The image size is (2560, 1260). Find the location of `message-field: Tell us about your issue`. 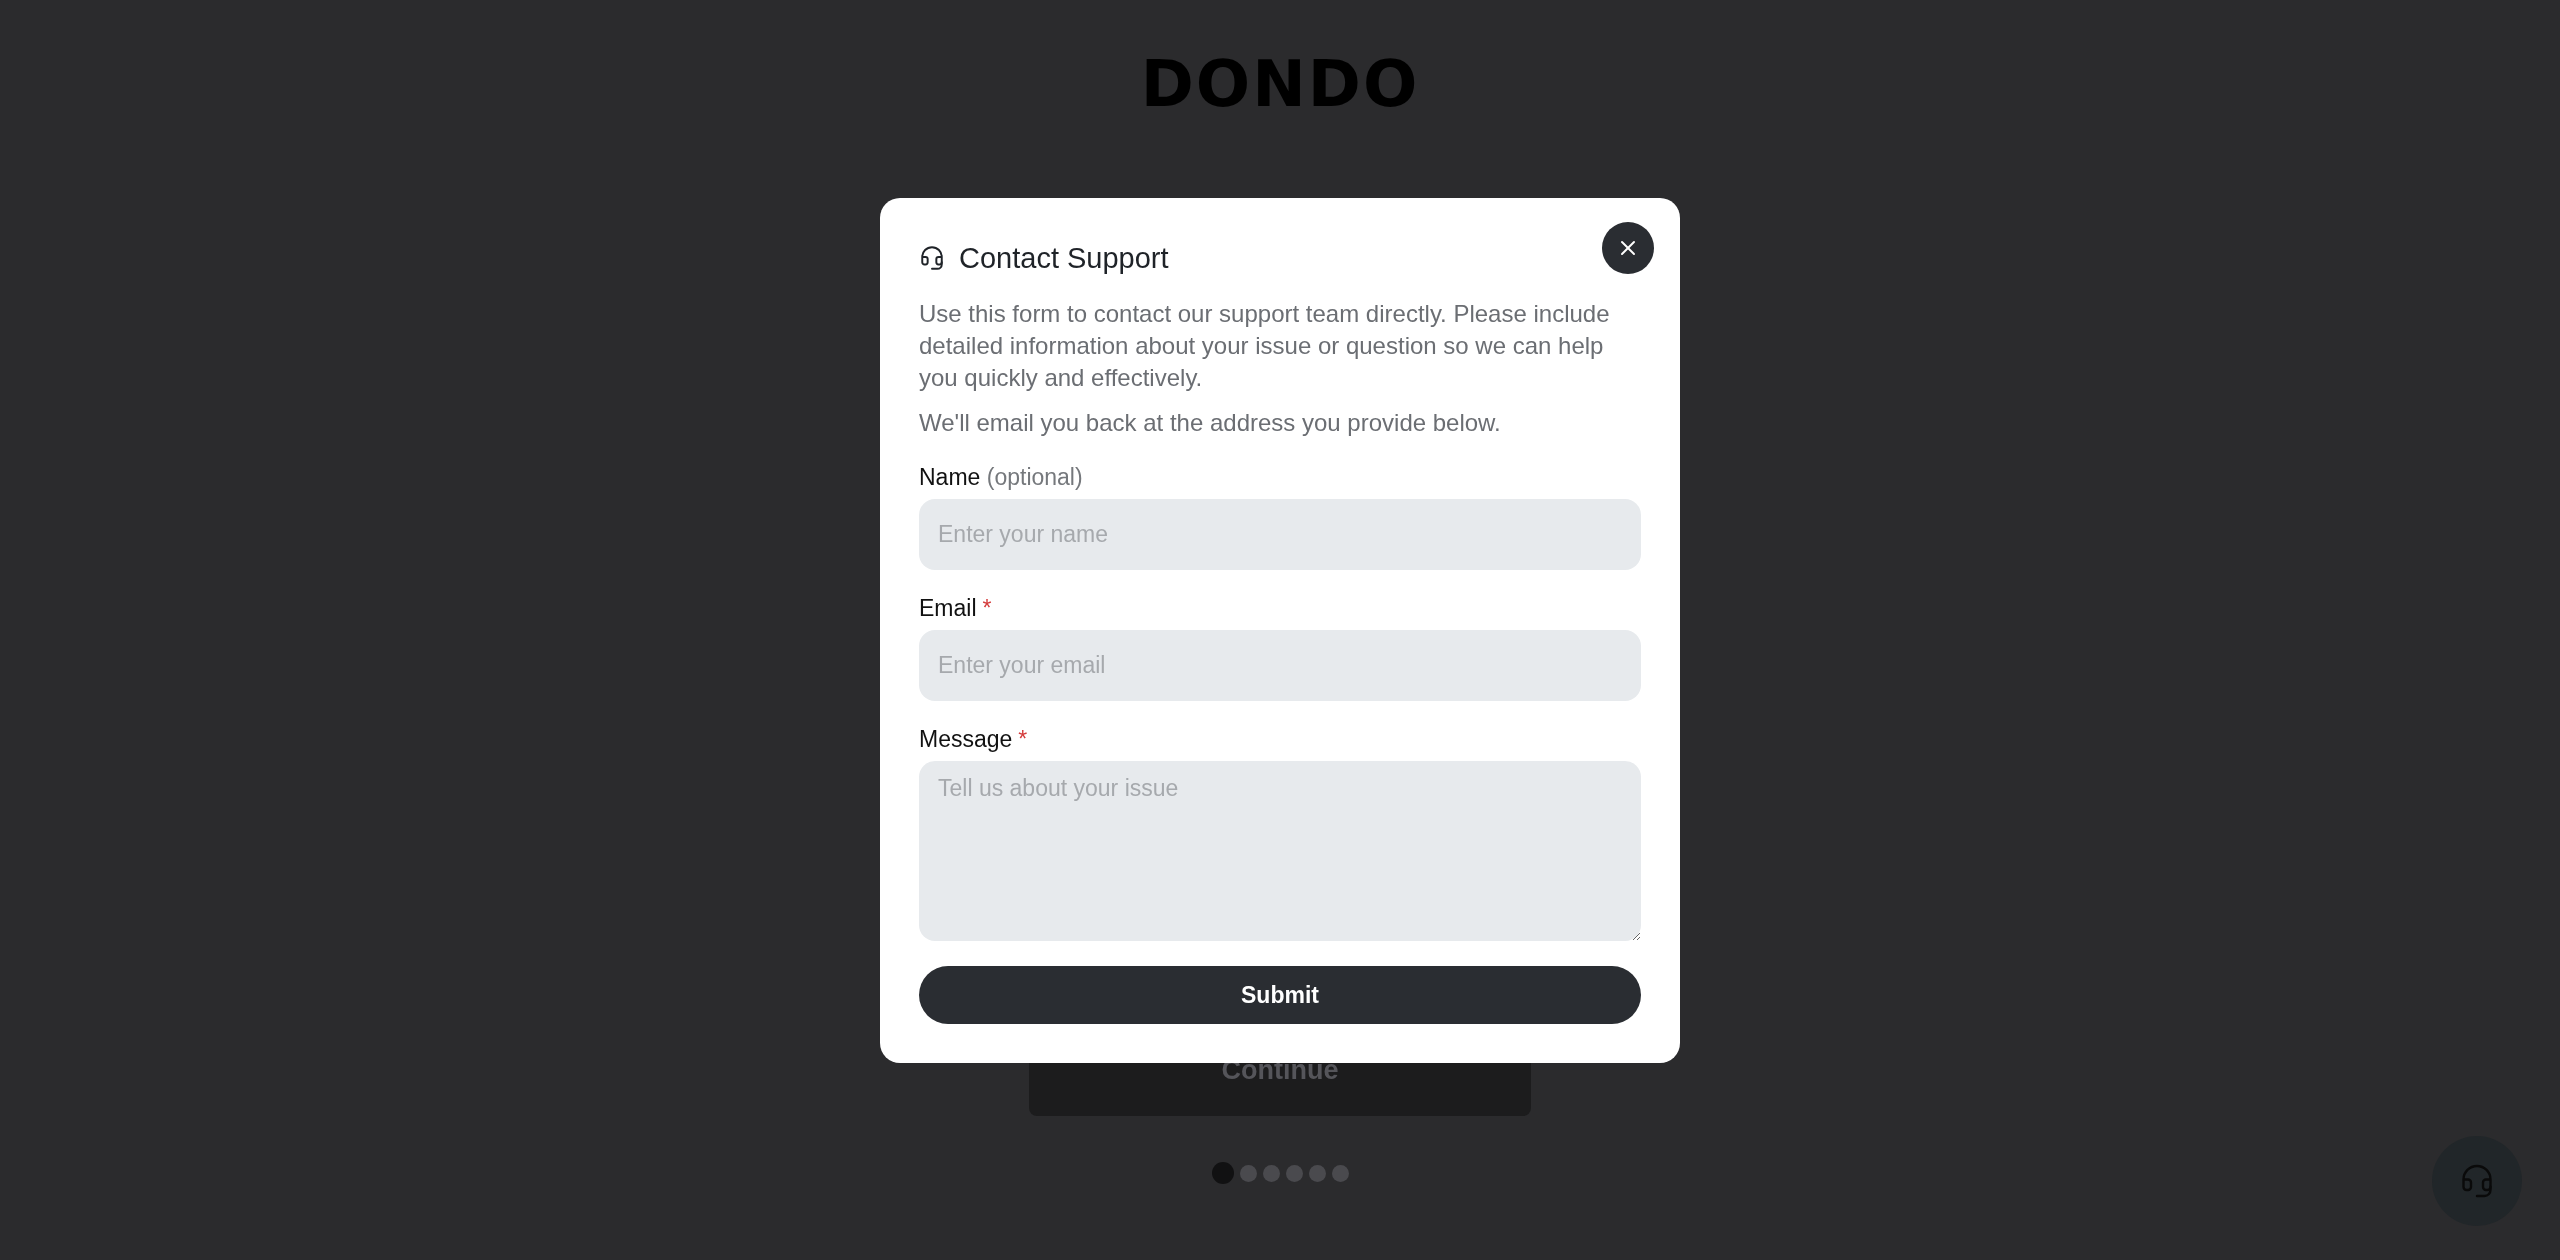

message-field: Tell us about your issue is located at coordinates (1280, 851).